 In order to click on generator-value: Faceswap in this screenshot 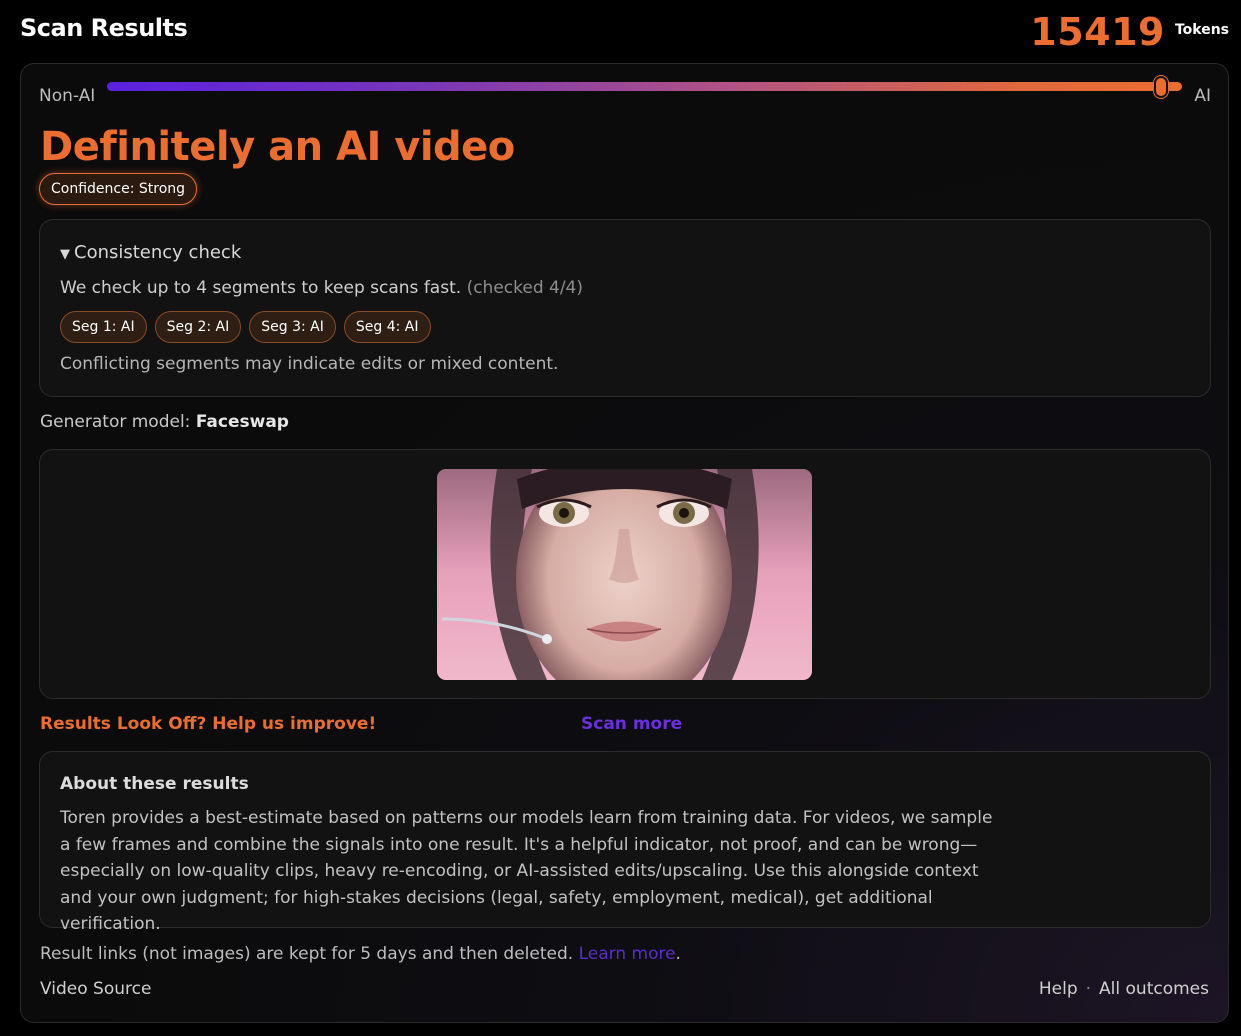, I will do `click(242, 422)`.